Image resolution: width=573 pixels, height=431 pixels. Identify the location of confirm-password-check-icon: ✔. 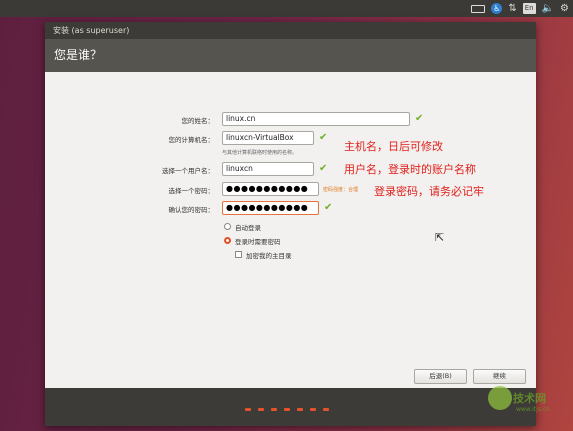
(328, 207).